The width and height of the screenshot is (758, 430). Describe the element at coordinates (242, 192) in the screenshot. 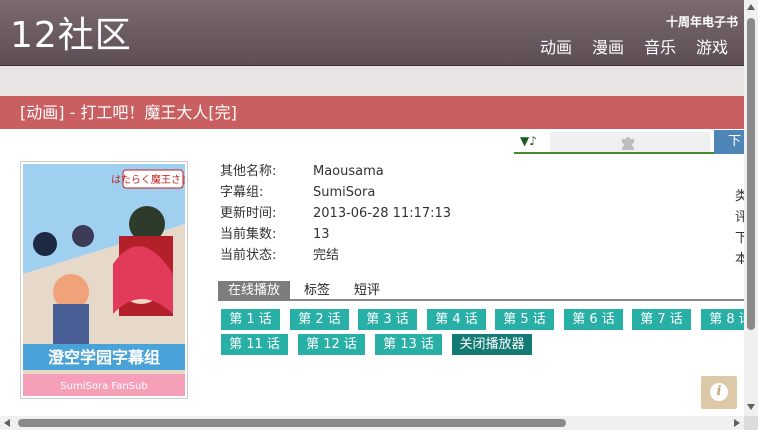

I see `info-key: 字幕组:` at that location.